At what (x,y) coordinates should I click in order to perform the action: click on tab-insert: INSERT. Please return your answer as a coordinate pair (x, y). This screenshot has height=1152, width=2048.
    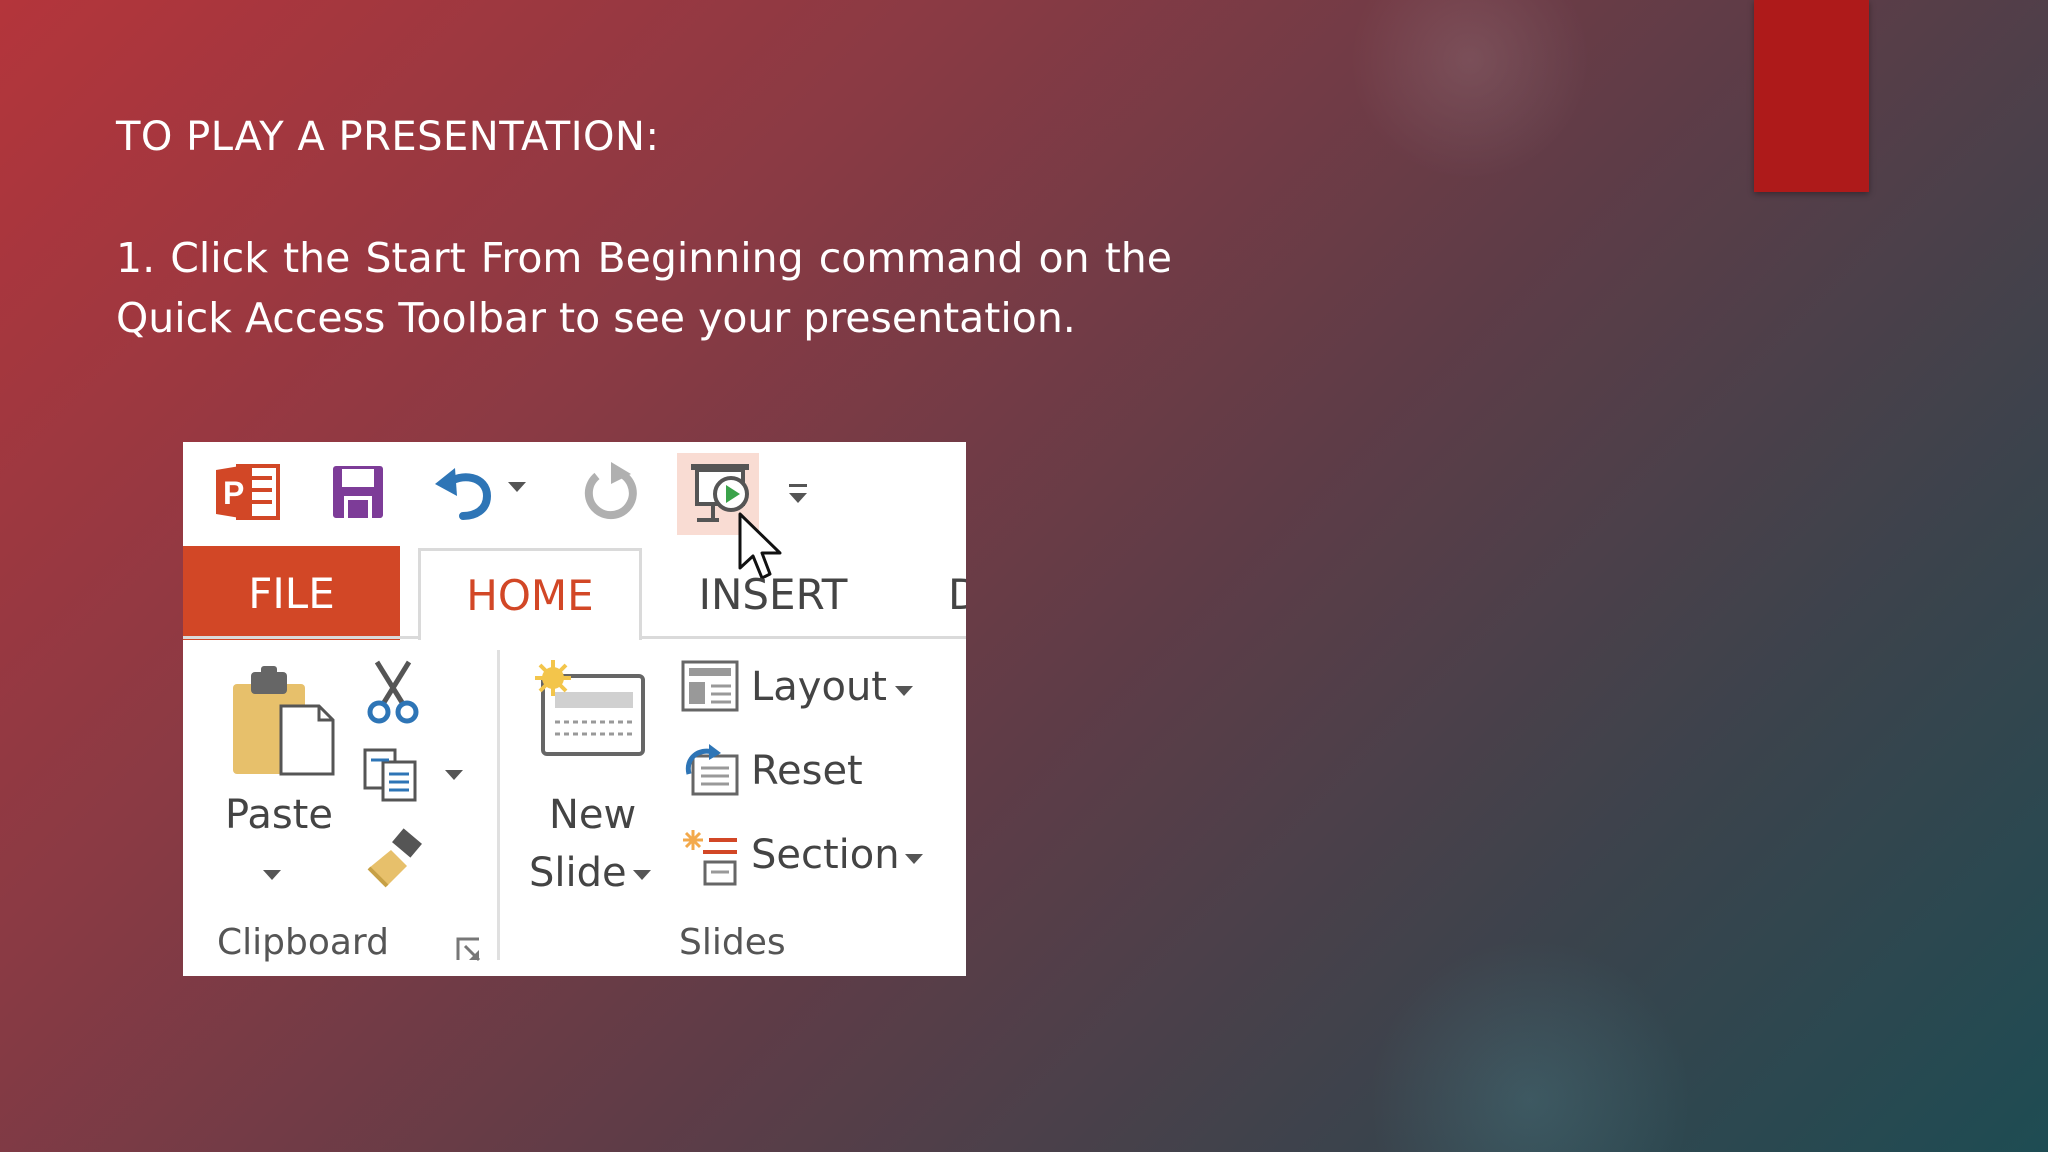
    Looking at the image, I should click on (773, 594).